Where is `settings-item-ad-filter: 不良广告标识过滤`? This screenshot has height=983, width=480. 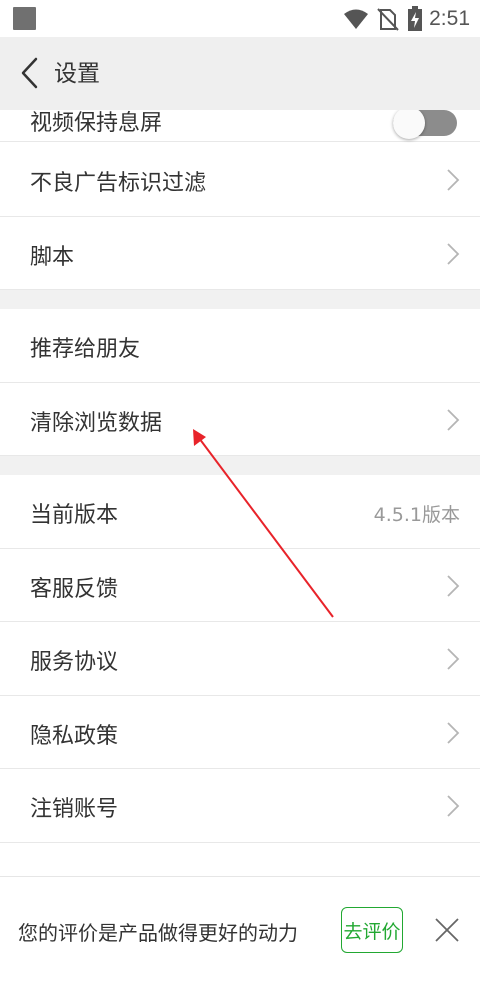 settings-item-ad-filter: 不良广告标识过滤 is located at coordinates (240, 180).